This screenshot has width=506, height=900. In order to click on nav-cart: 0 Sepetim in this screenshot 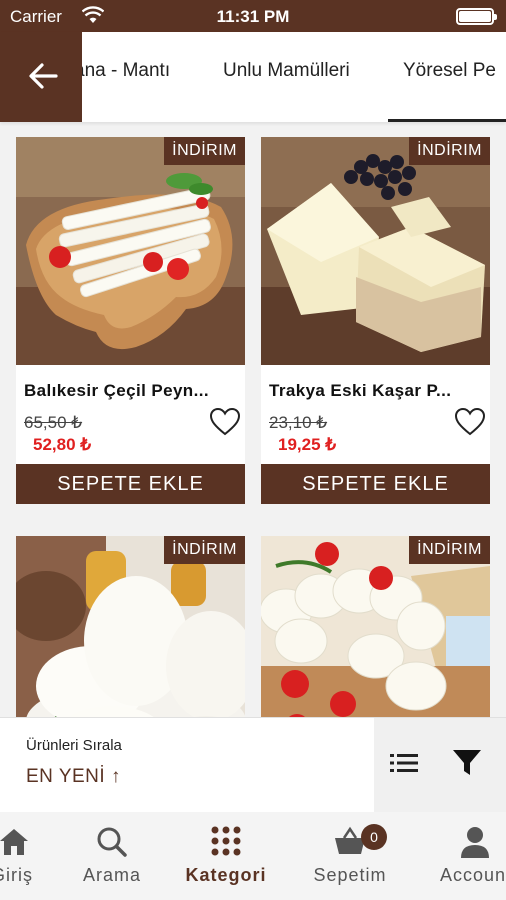, I will do `click(350, 856)`.